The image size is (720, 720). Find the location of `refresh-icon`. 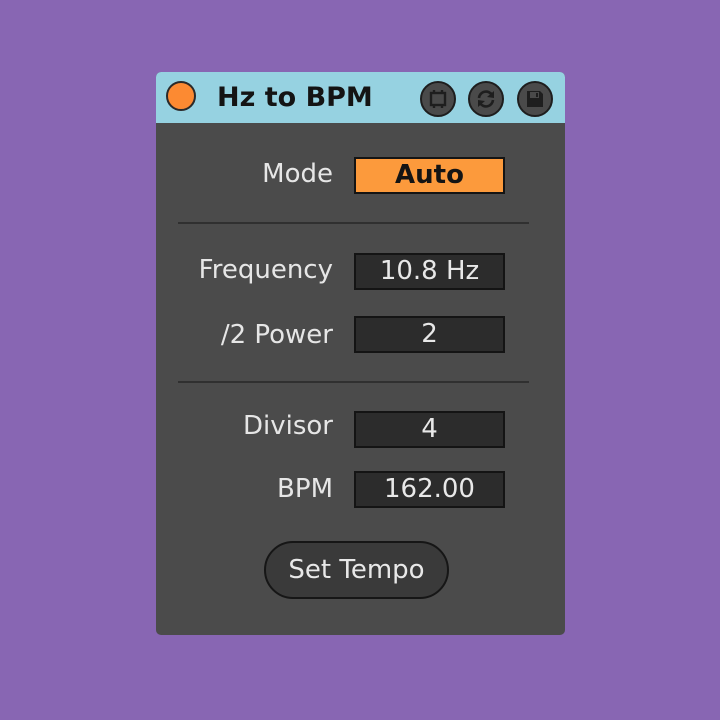

refresh-icon is located at coordinates (486, 99).